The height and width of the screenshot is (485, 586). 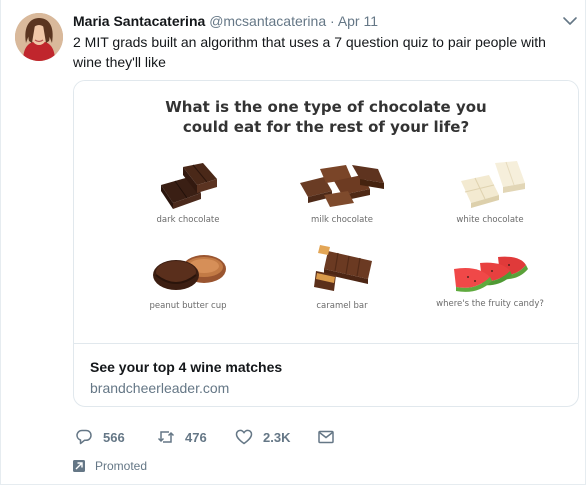 I want to click on option-milk-chocolate: milk chocolate, so click(x=342, y=191).